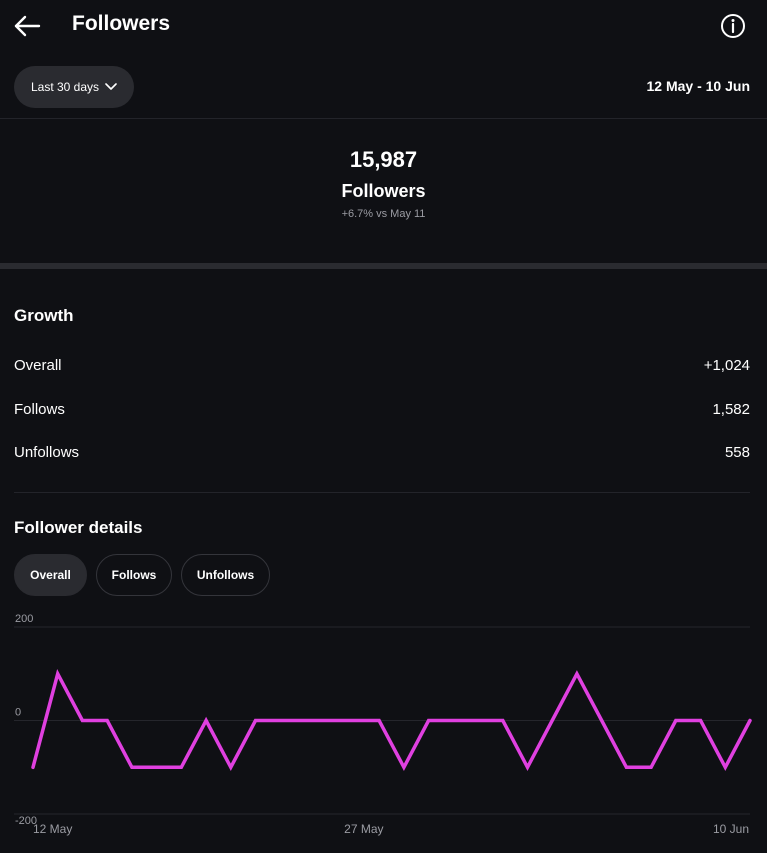 This screenshot has width=767, height=853. Describe the element at coordinates (698, 86) in the screenshot. I see `date-range-text: 12 May - 10 Jun` at that location.